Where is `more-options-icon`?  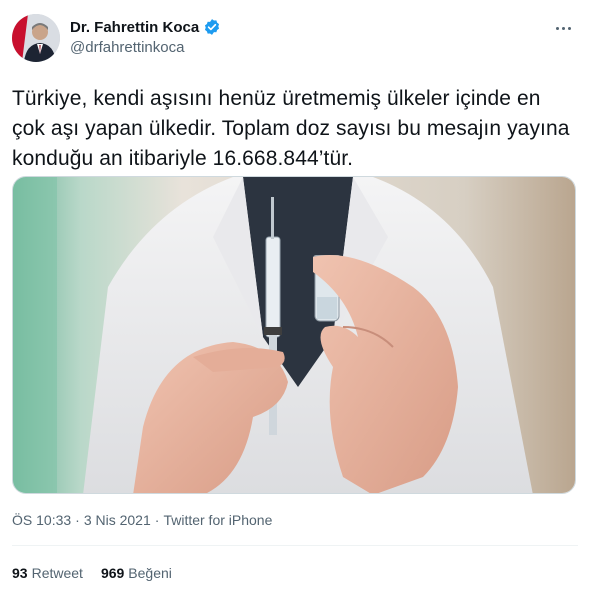
more-options-icon is located at coordinates (563, 28).